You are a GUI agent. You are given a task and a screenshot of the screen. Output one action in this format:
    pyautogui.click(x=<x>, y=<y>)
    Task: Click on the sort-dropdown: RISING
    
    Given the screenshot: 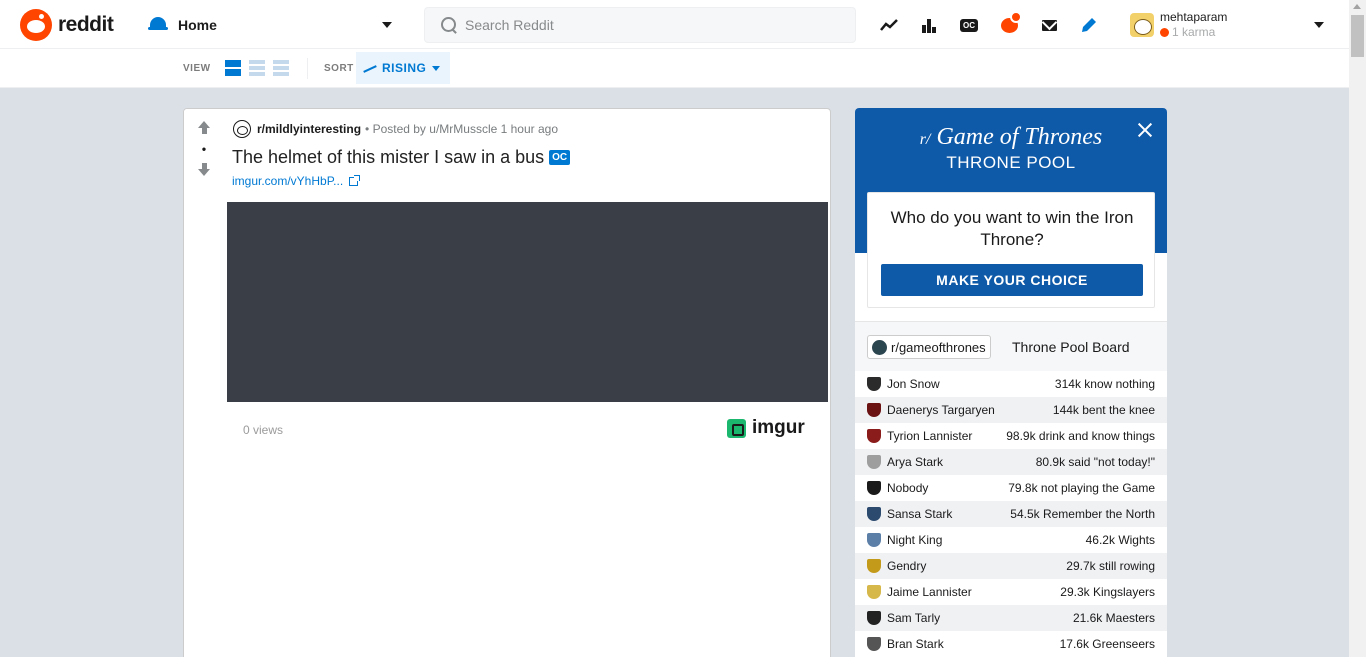 What is the action you would take?
    pyautogui.click(x=403, y=68)
    